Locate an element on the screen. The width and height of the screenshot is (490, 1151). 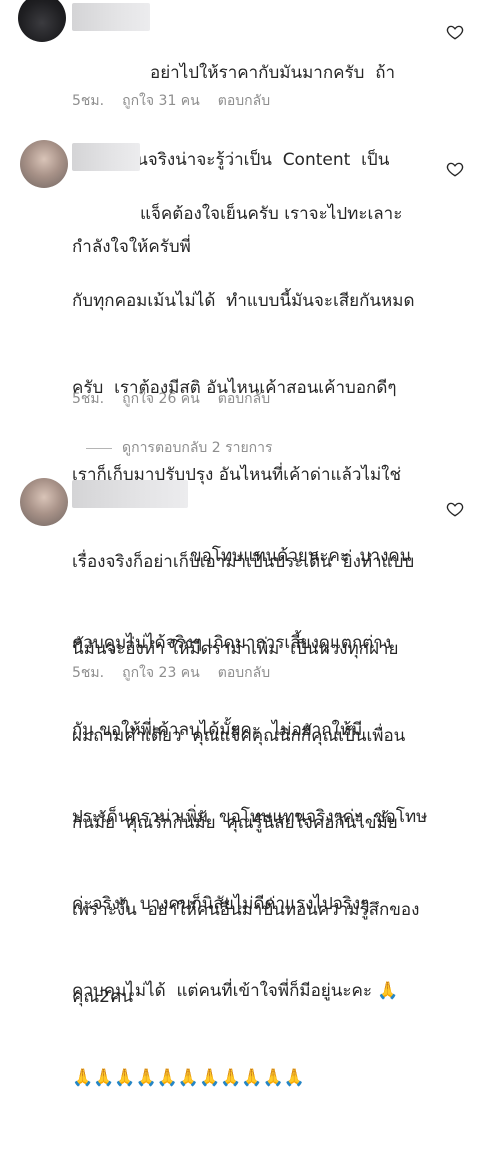
comment-line: อย่าไปให้ราคากับมันมากครับ ถ้า is located at coordinates (273, 73).